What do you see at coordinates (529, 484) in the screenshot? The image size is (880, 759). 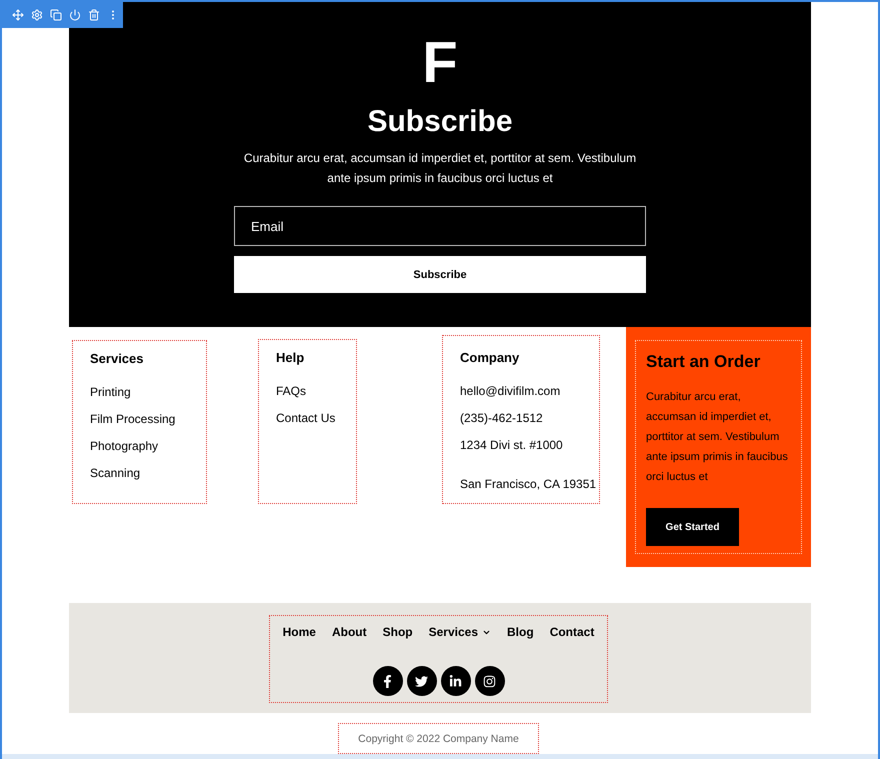 I see `address-line: San Francisco, CA 19351` at bounding box center [529, 484].